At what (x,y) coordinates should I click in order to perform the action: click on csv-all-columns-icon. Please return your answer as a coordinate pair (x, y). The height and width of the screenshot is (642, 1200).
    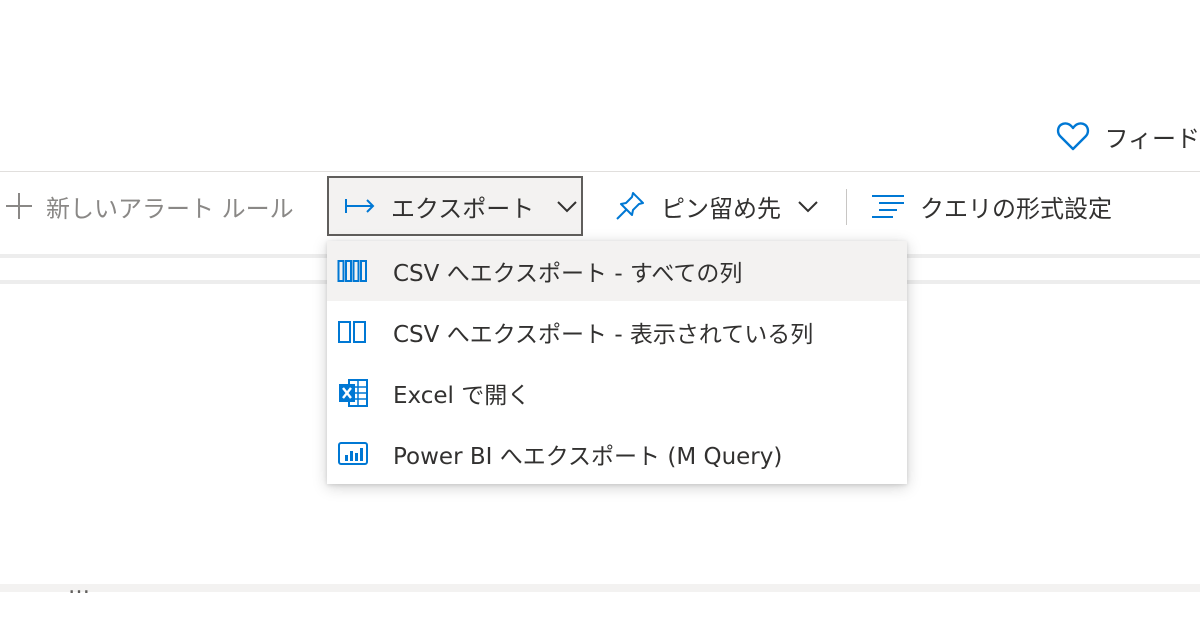
    Looking at the image, I should click on (353, 271).